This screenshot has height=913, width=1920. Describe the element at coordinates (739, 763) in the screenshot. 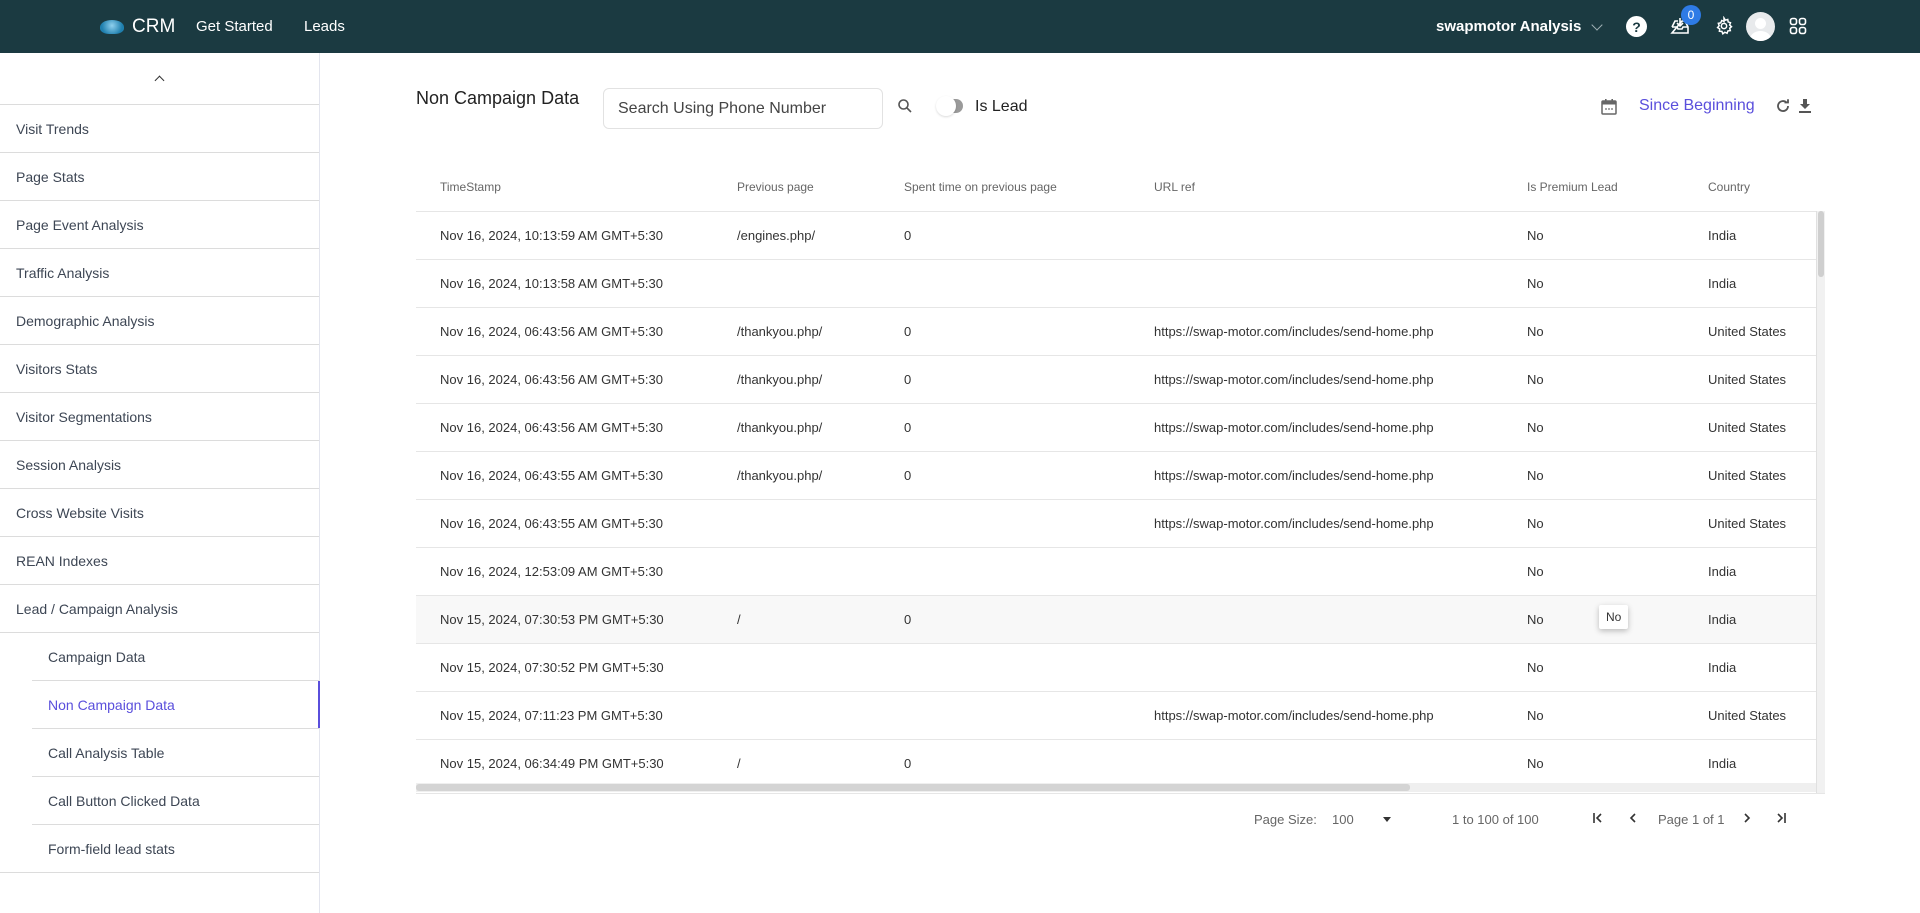

I see `cell-previous-page: /` at that location.